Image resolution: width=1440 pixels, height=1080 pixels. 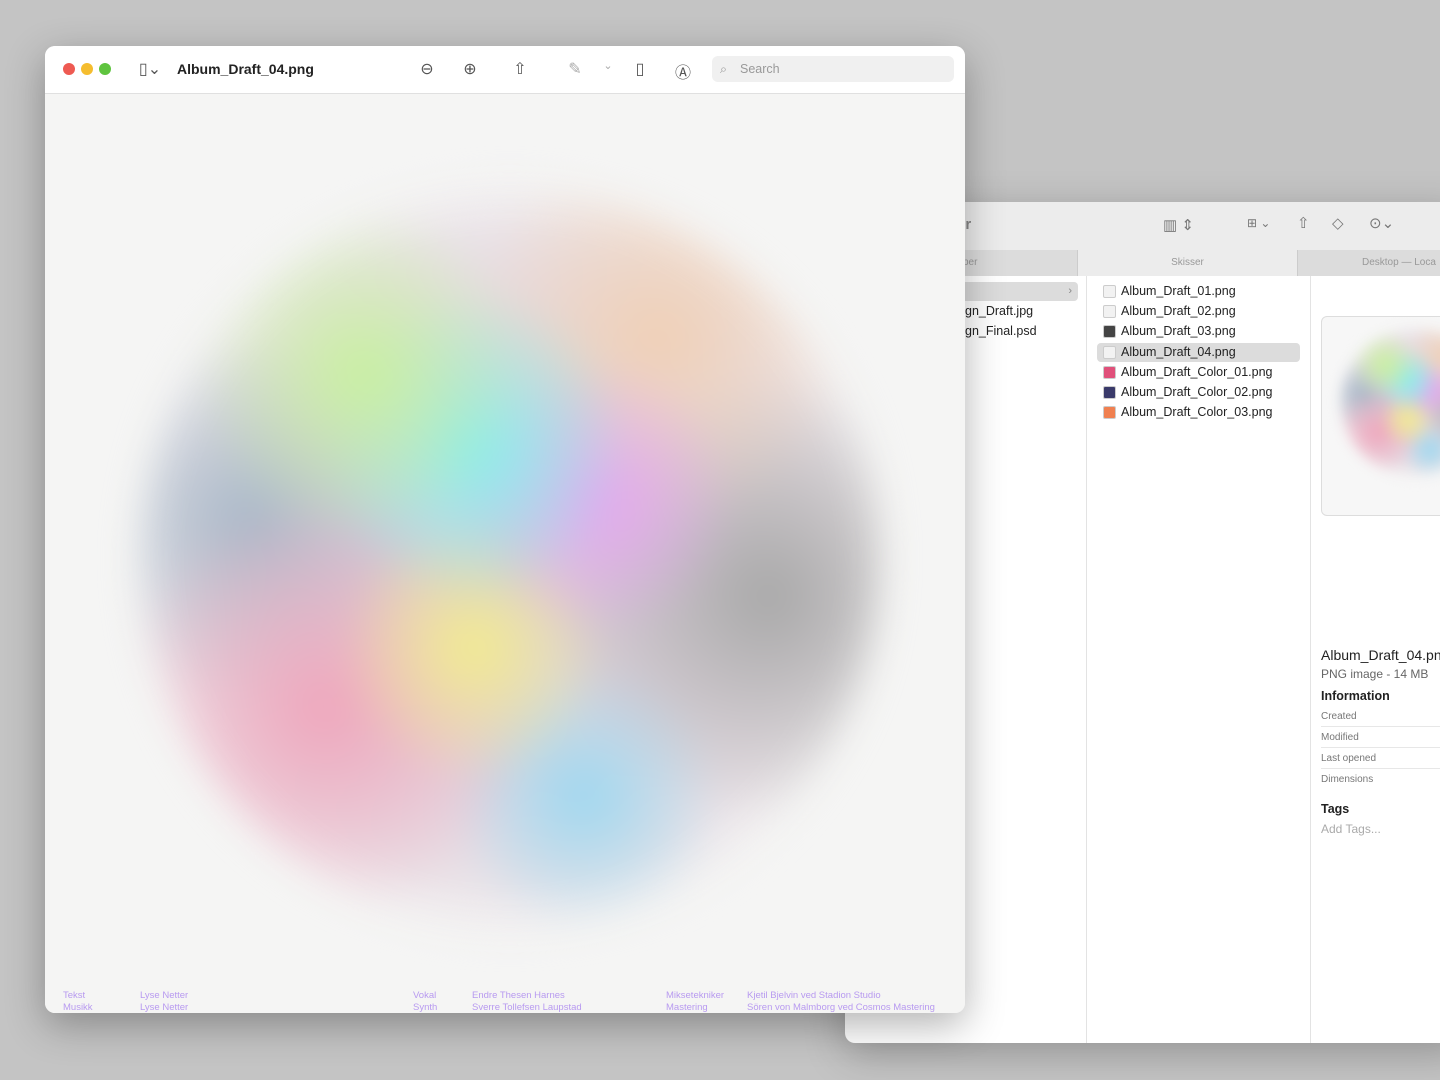 What do you see at coordinates (687, 1007) in the screenshot?
I see `credit-line: Mastering` at bounding box center [687, 1007].